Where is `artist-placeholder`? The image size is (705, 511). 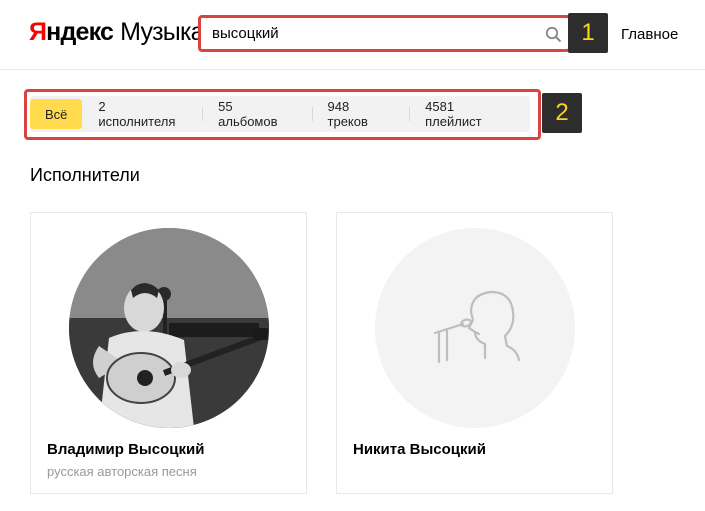 artist-placeholder is located at coordinates (475, 328).